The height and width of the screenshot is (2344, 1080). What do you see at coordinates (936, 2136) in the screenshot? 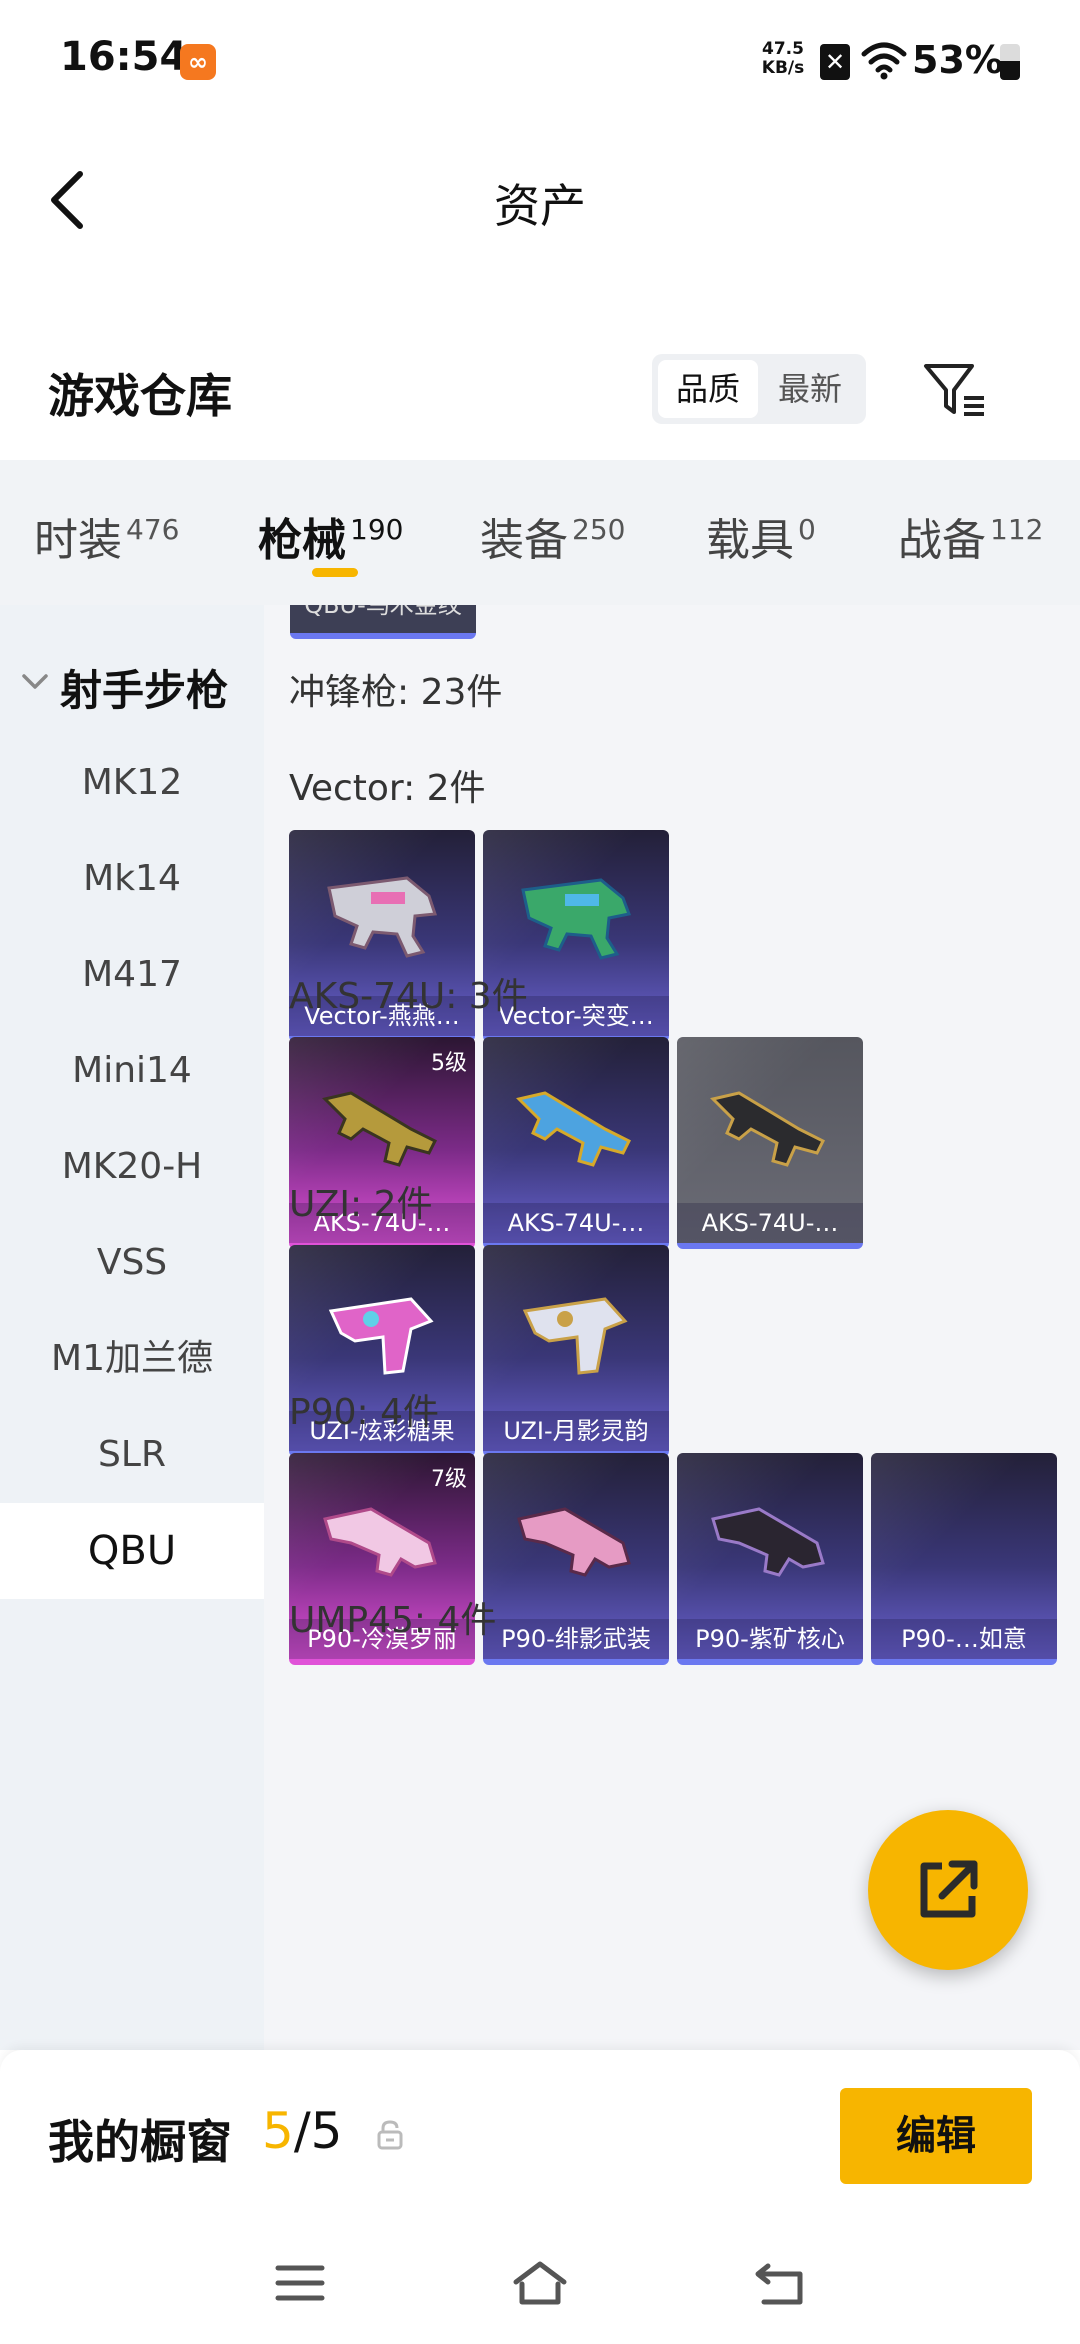
I see `edit-button: 编辑` at bounding box center [936, 2136].